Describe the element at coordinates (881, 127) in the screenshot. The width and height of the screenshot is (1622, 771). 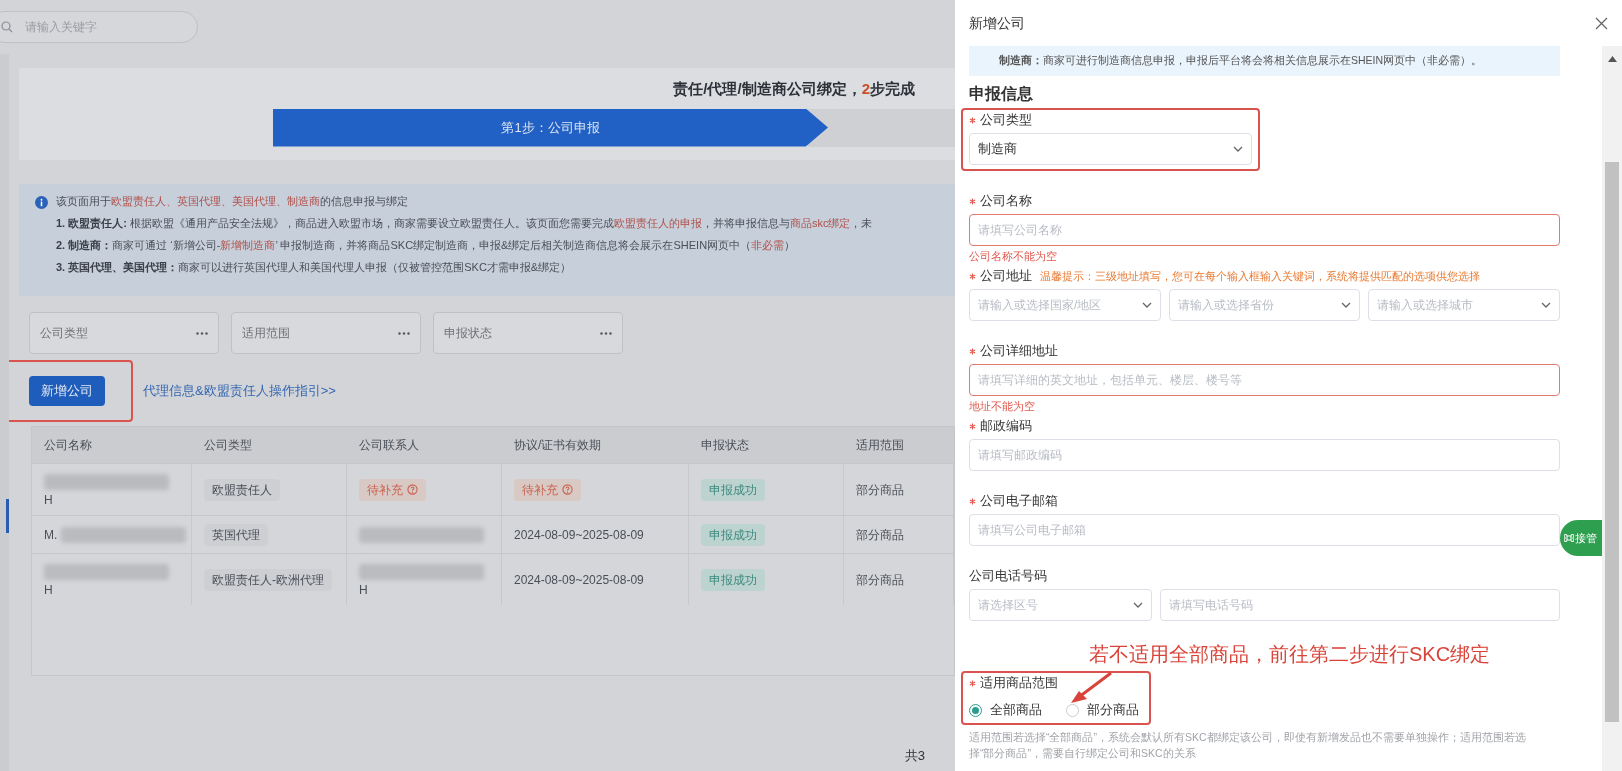
I see `step-tab` at that location.